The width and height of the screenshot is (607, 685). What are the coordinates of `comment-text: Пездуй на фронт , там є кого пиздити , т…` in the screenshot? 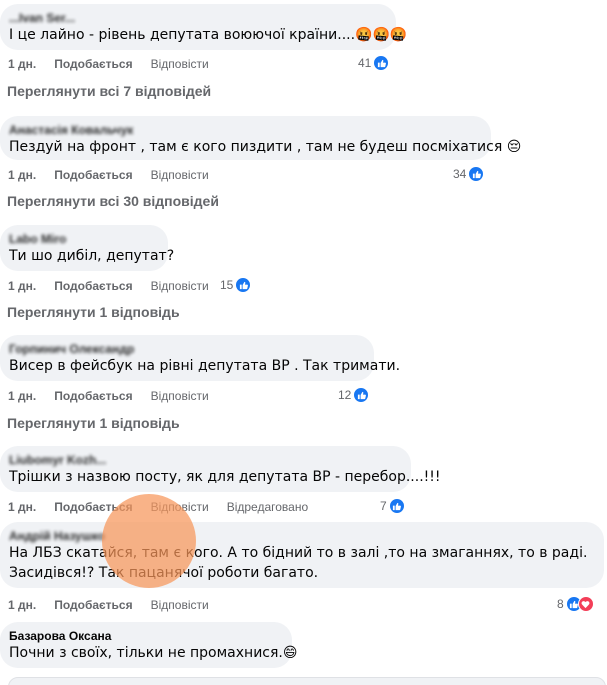 It's located at (265, 147).